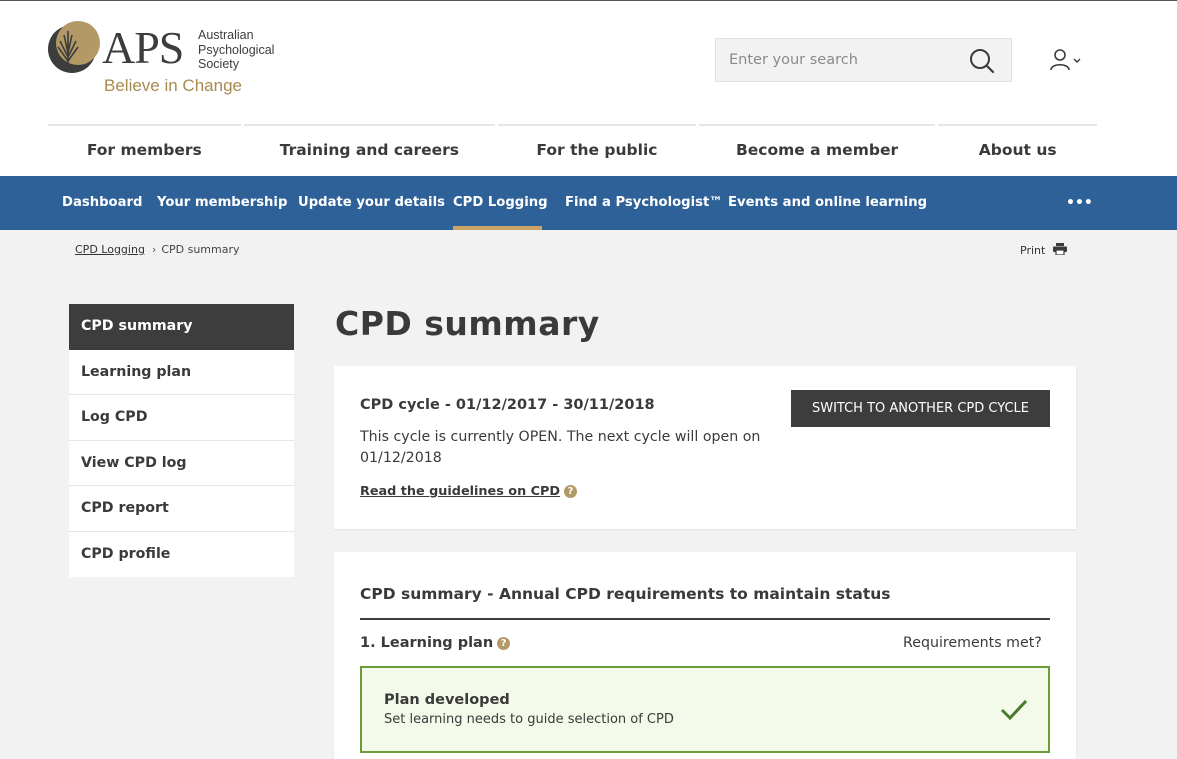 Image resolution: width=1177 pixels, height=759 pixels. Describe the element at coordinates (972, 643) in the screenshot. I see `requirements-met-header: Requirements met?` at that location.